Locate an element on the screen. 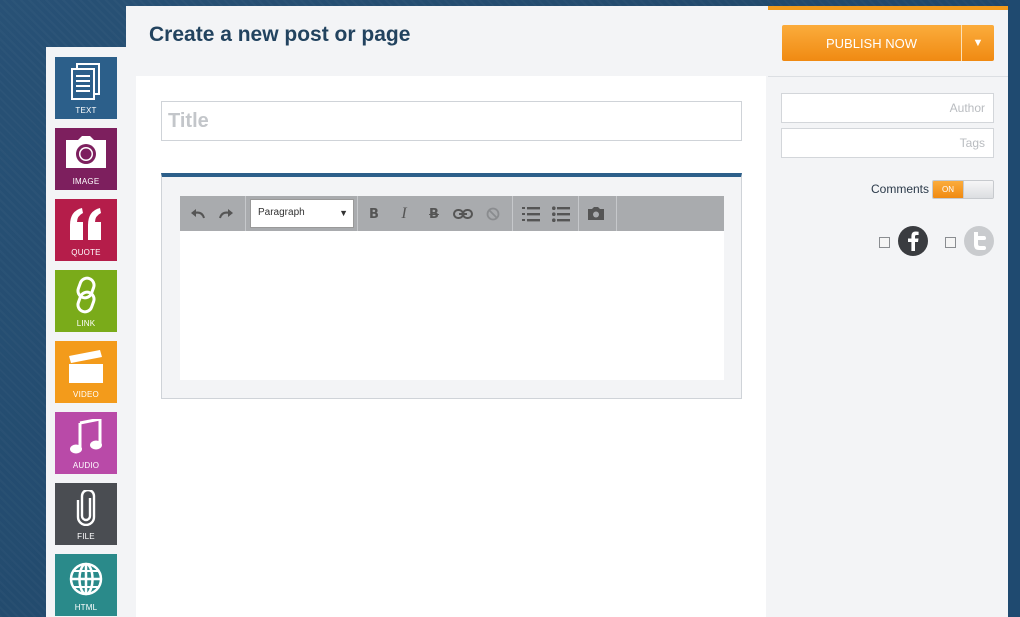 The height and width of the screenshot is (617, 1020). publish-options-button: ▼ is located at coordinates (977, 43).